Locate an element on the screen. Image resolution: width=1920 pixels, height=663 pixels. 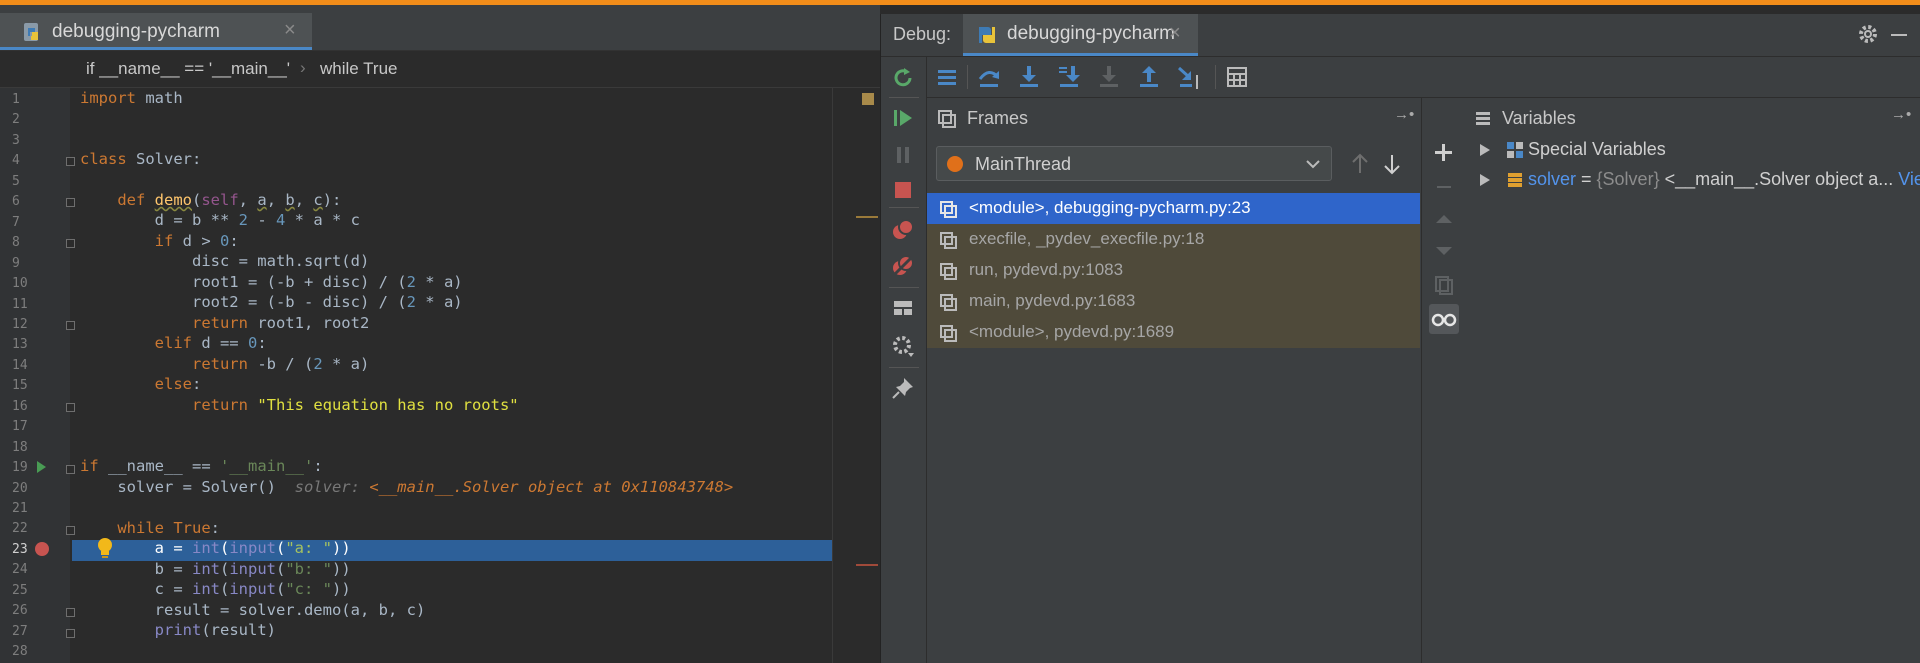
breadcrumb-item-while-true: while True is located at coordinates (358, 69).